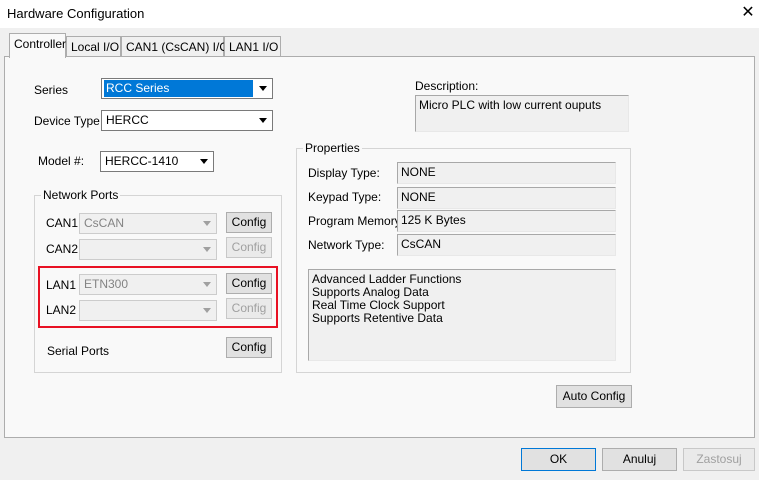 The width and height of the screenshot is (759, 480). What do you see at coordinates (506, 198) in the screenshot?
I see `keypad-type-field: NONE` at bounding box center [506, 198].